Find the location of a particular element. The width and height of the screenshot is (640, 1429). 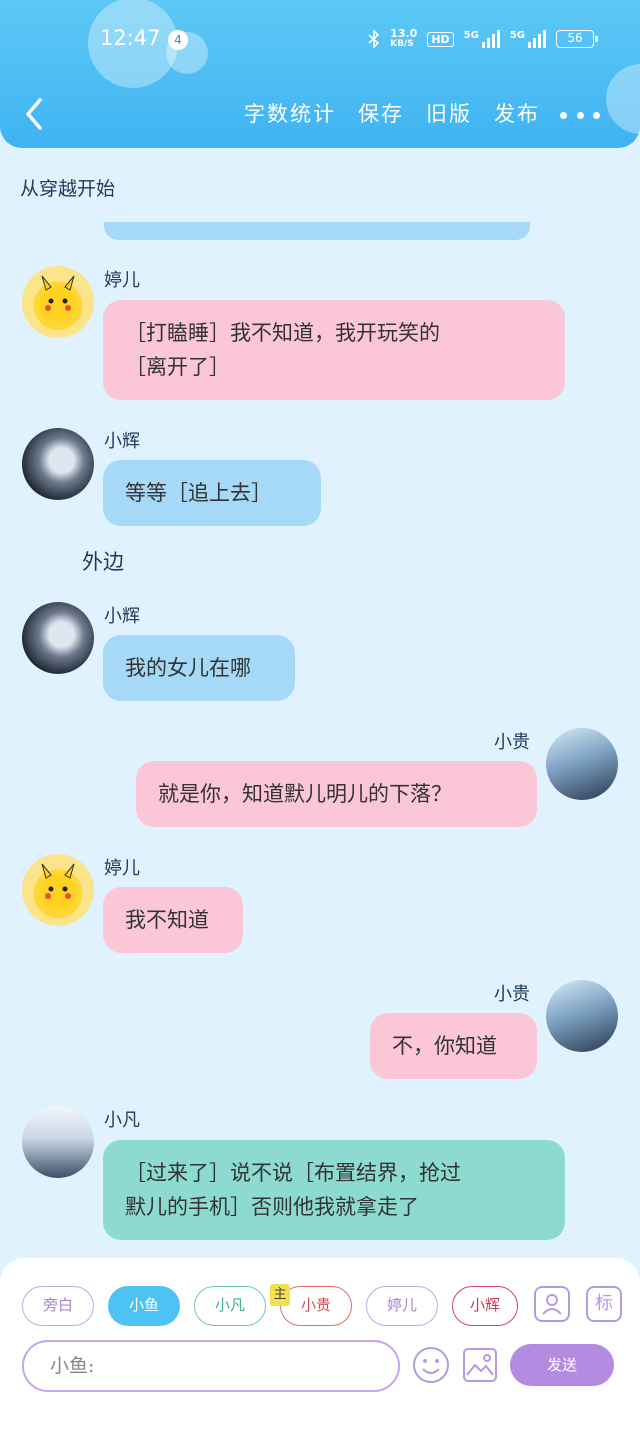

message-line: 我不知道 is located at coordinates (167, 920).